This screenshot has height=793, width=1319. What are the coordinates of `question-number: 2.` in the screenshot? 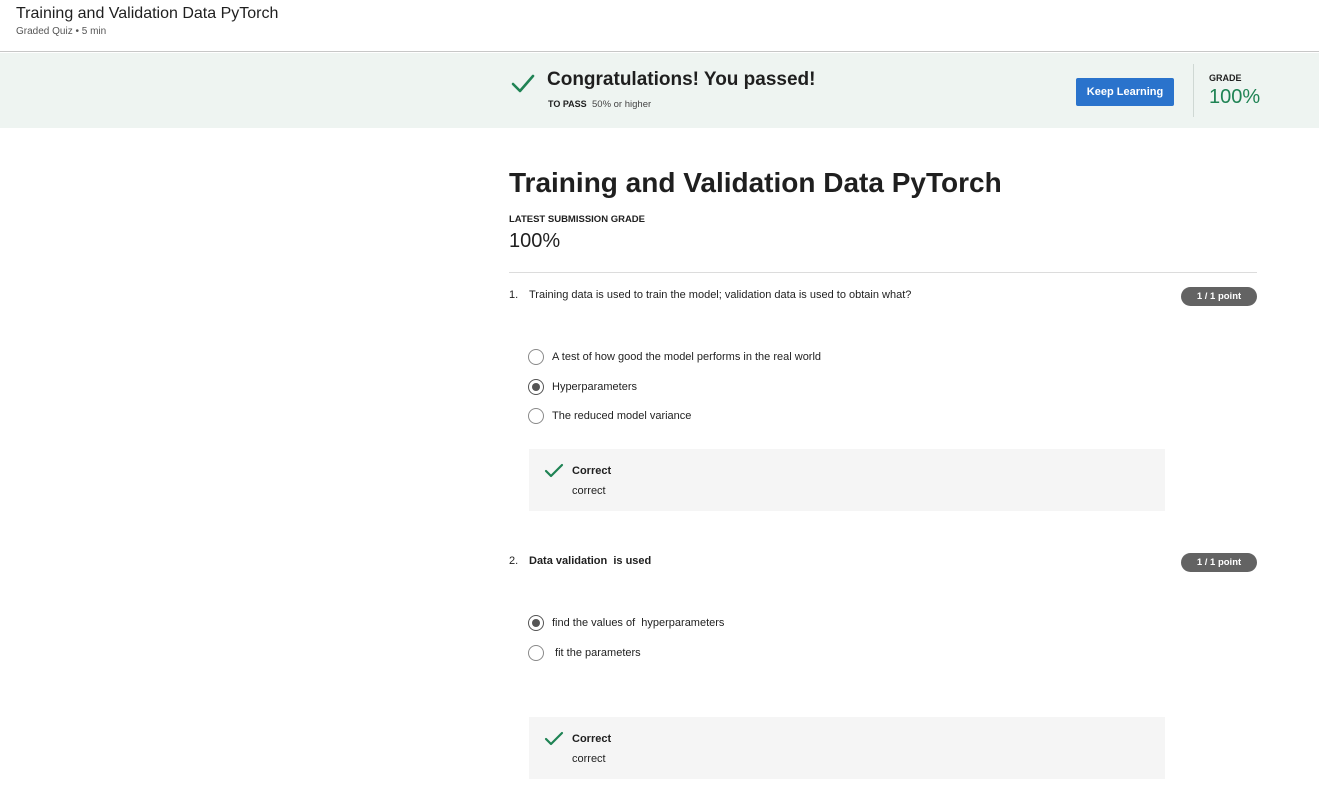 It's located at (514, 561).